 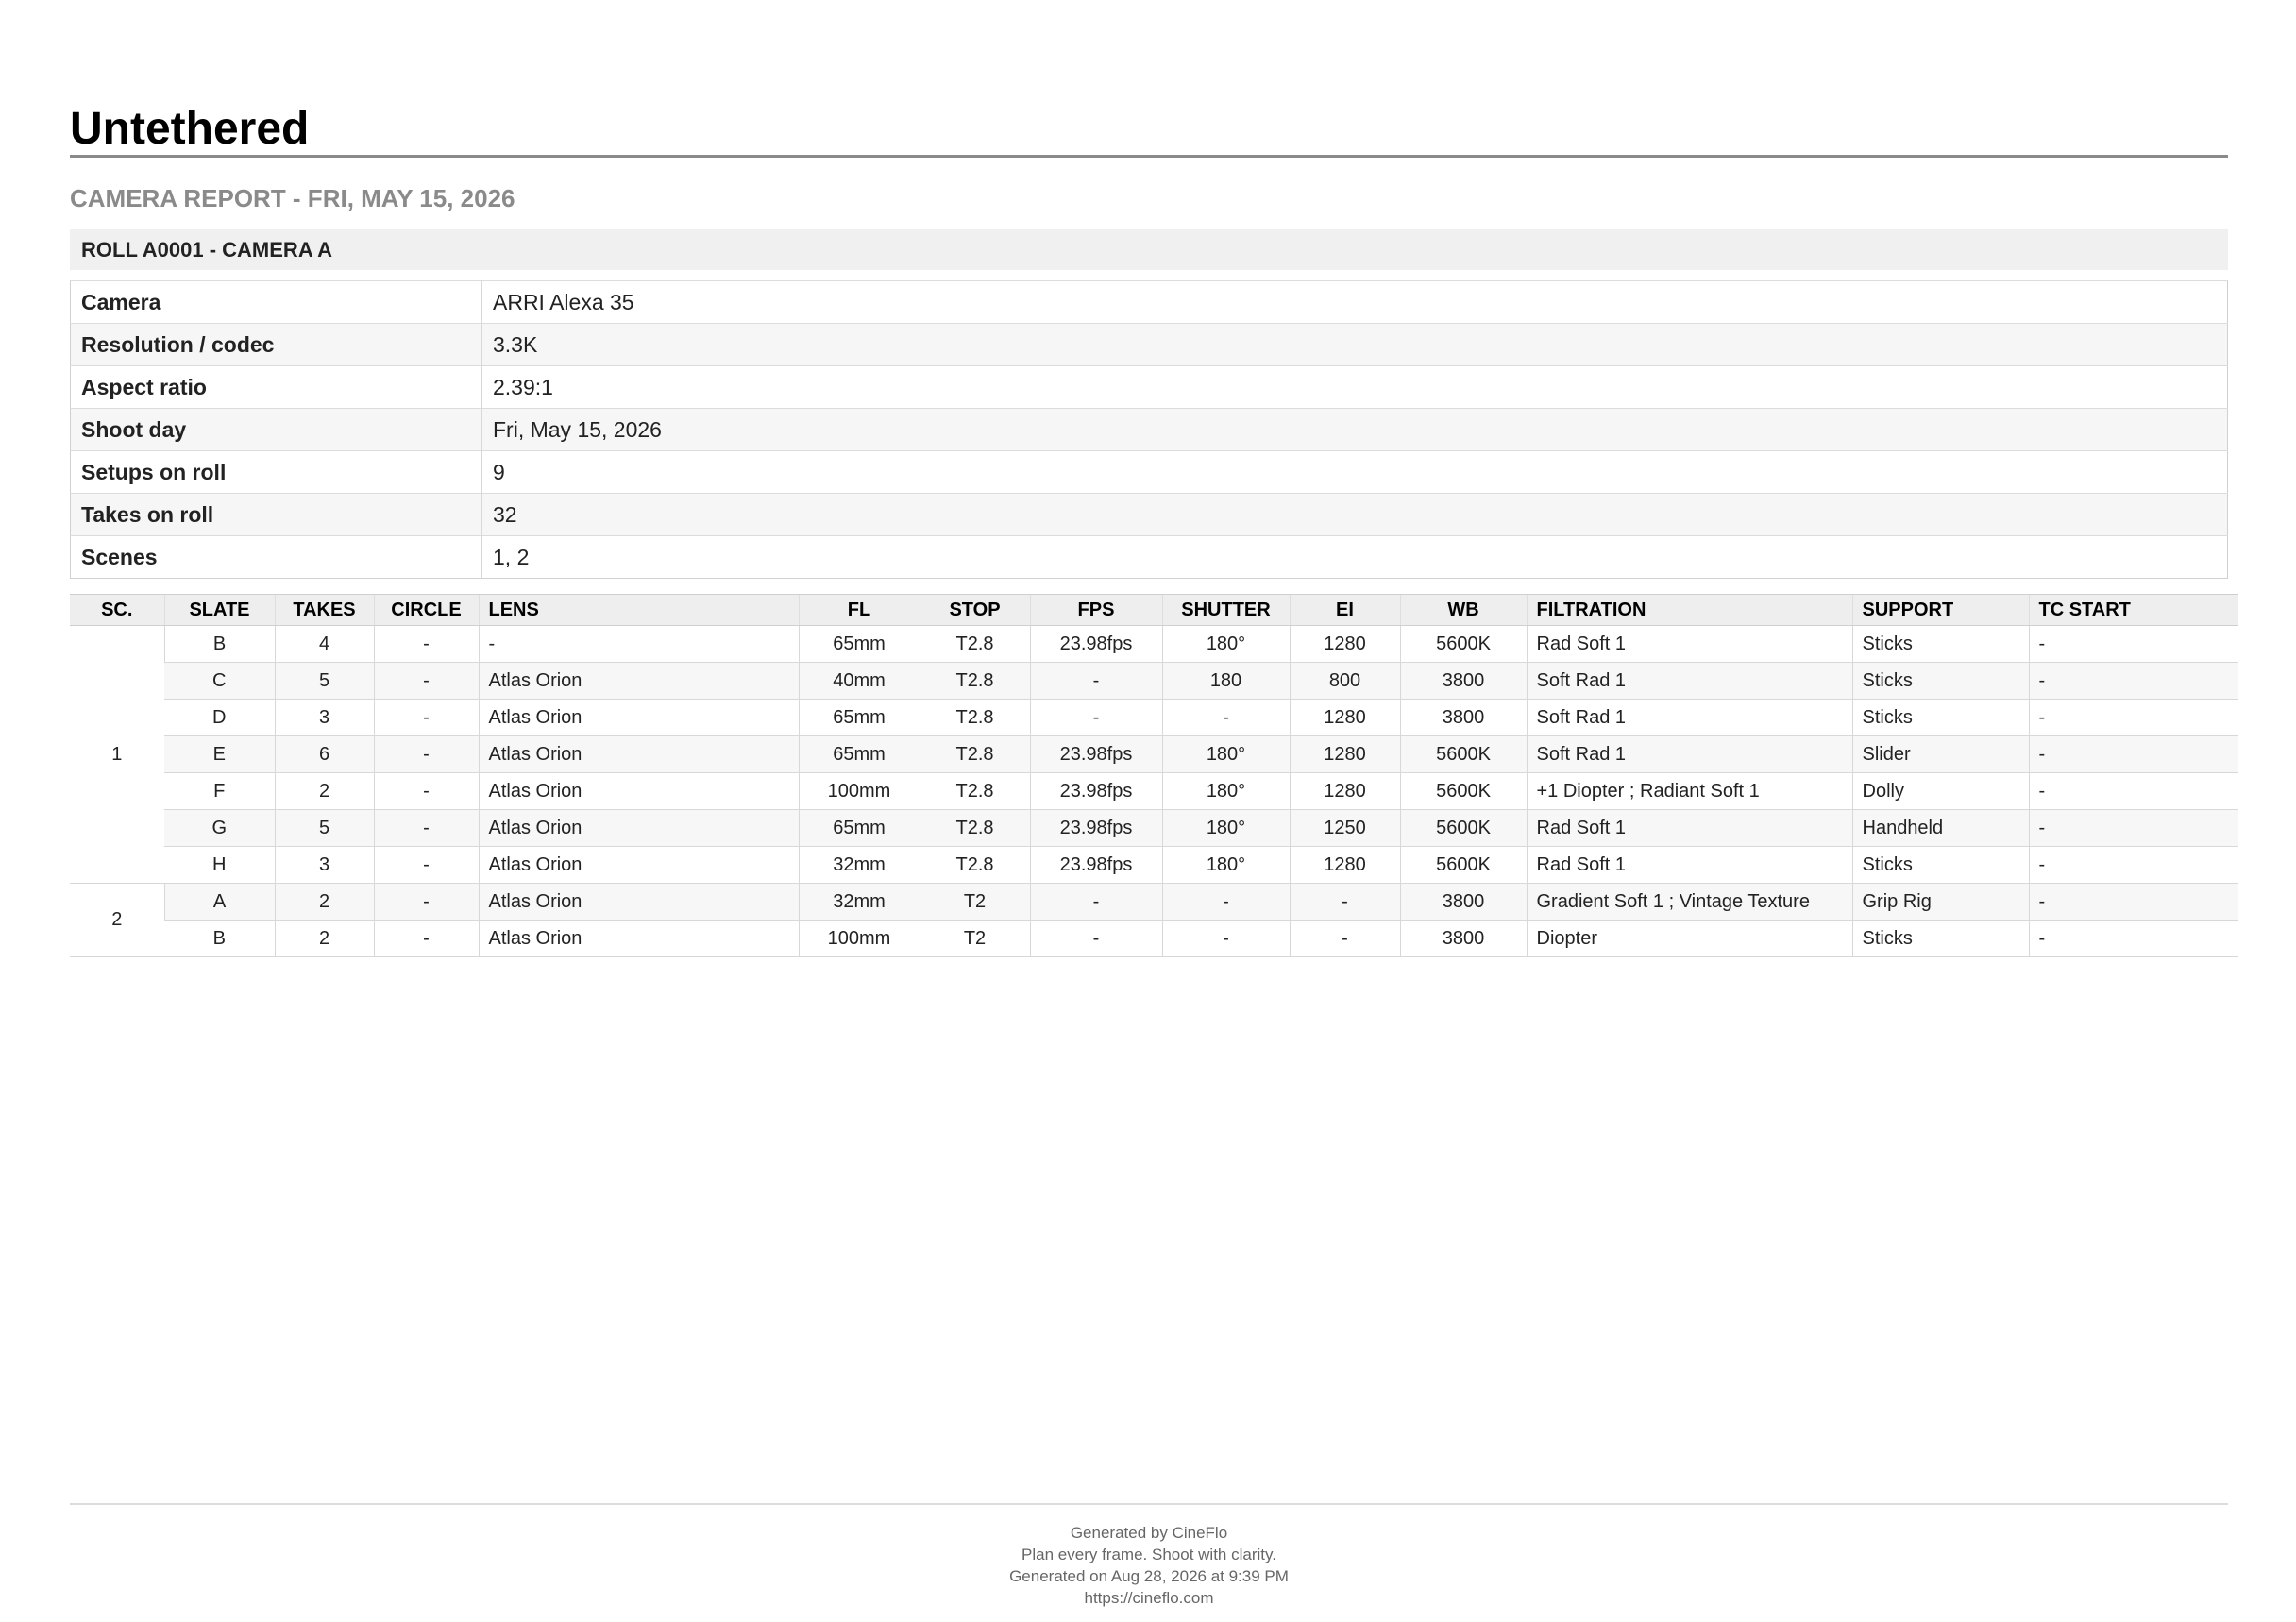 I want to click on info-label: Resolution / codec, so click(x=276, y=344).